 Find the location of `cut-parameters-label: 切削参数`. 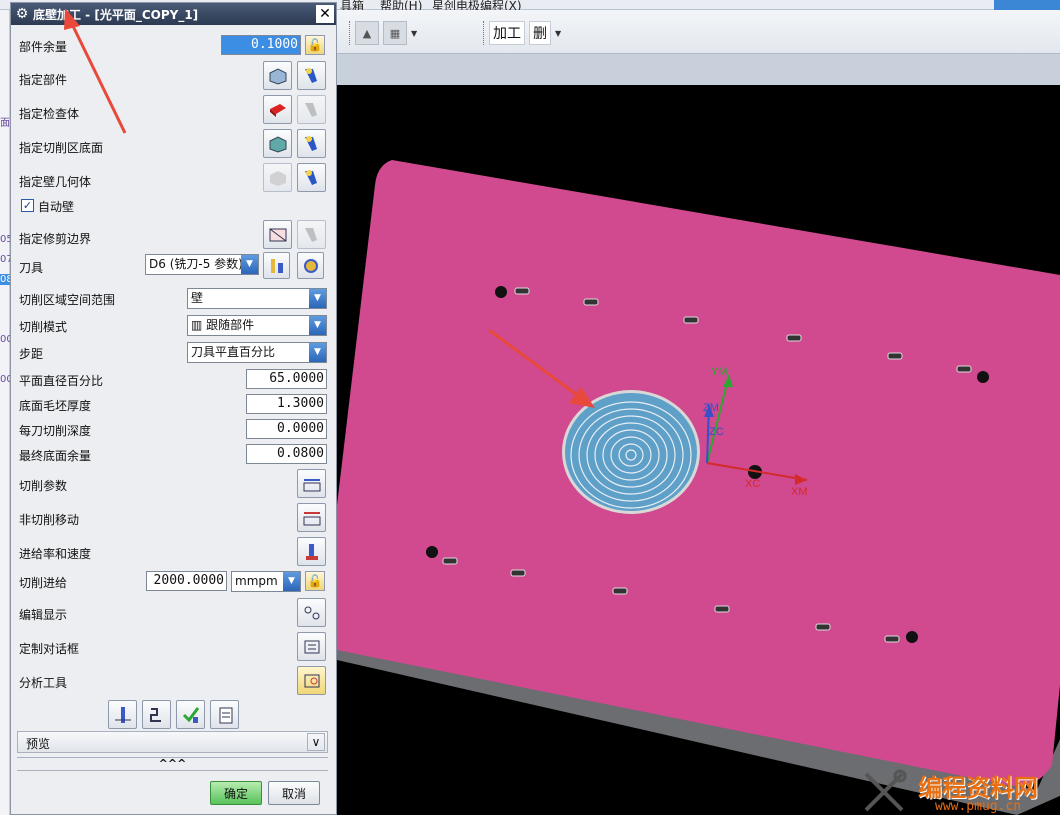

cut-parameters-label: 切削参数 is located at coordinates (43, 486).